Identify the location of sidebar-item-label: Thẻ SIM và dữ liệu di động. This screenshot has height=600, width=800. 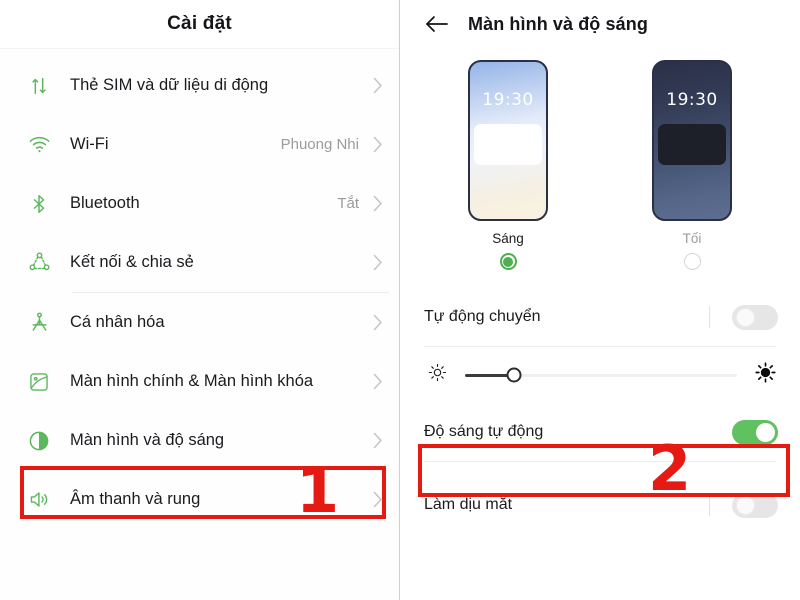
(169, 85).